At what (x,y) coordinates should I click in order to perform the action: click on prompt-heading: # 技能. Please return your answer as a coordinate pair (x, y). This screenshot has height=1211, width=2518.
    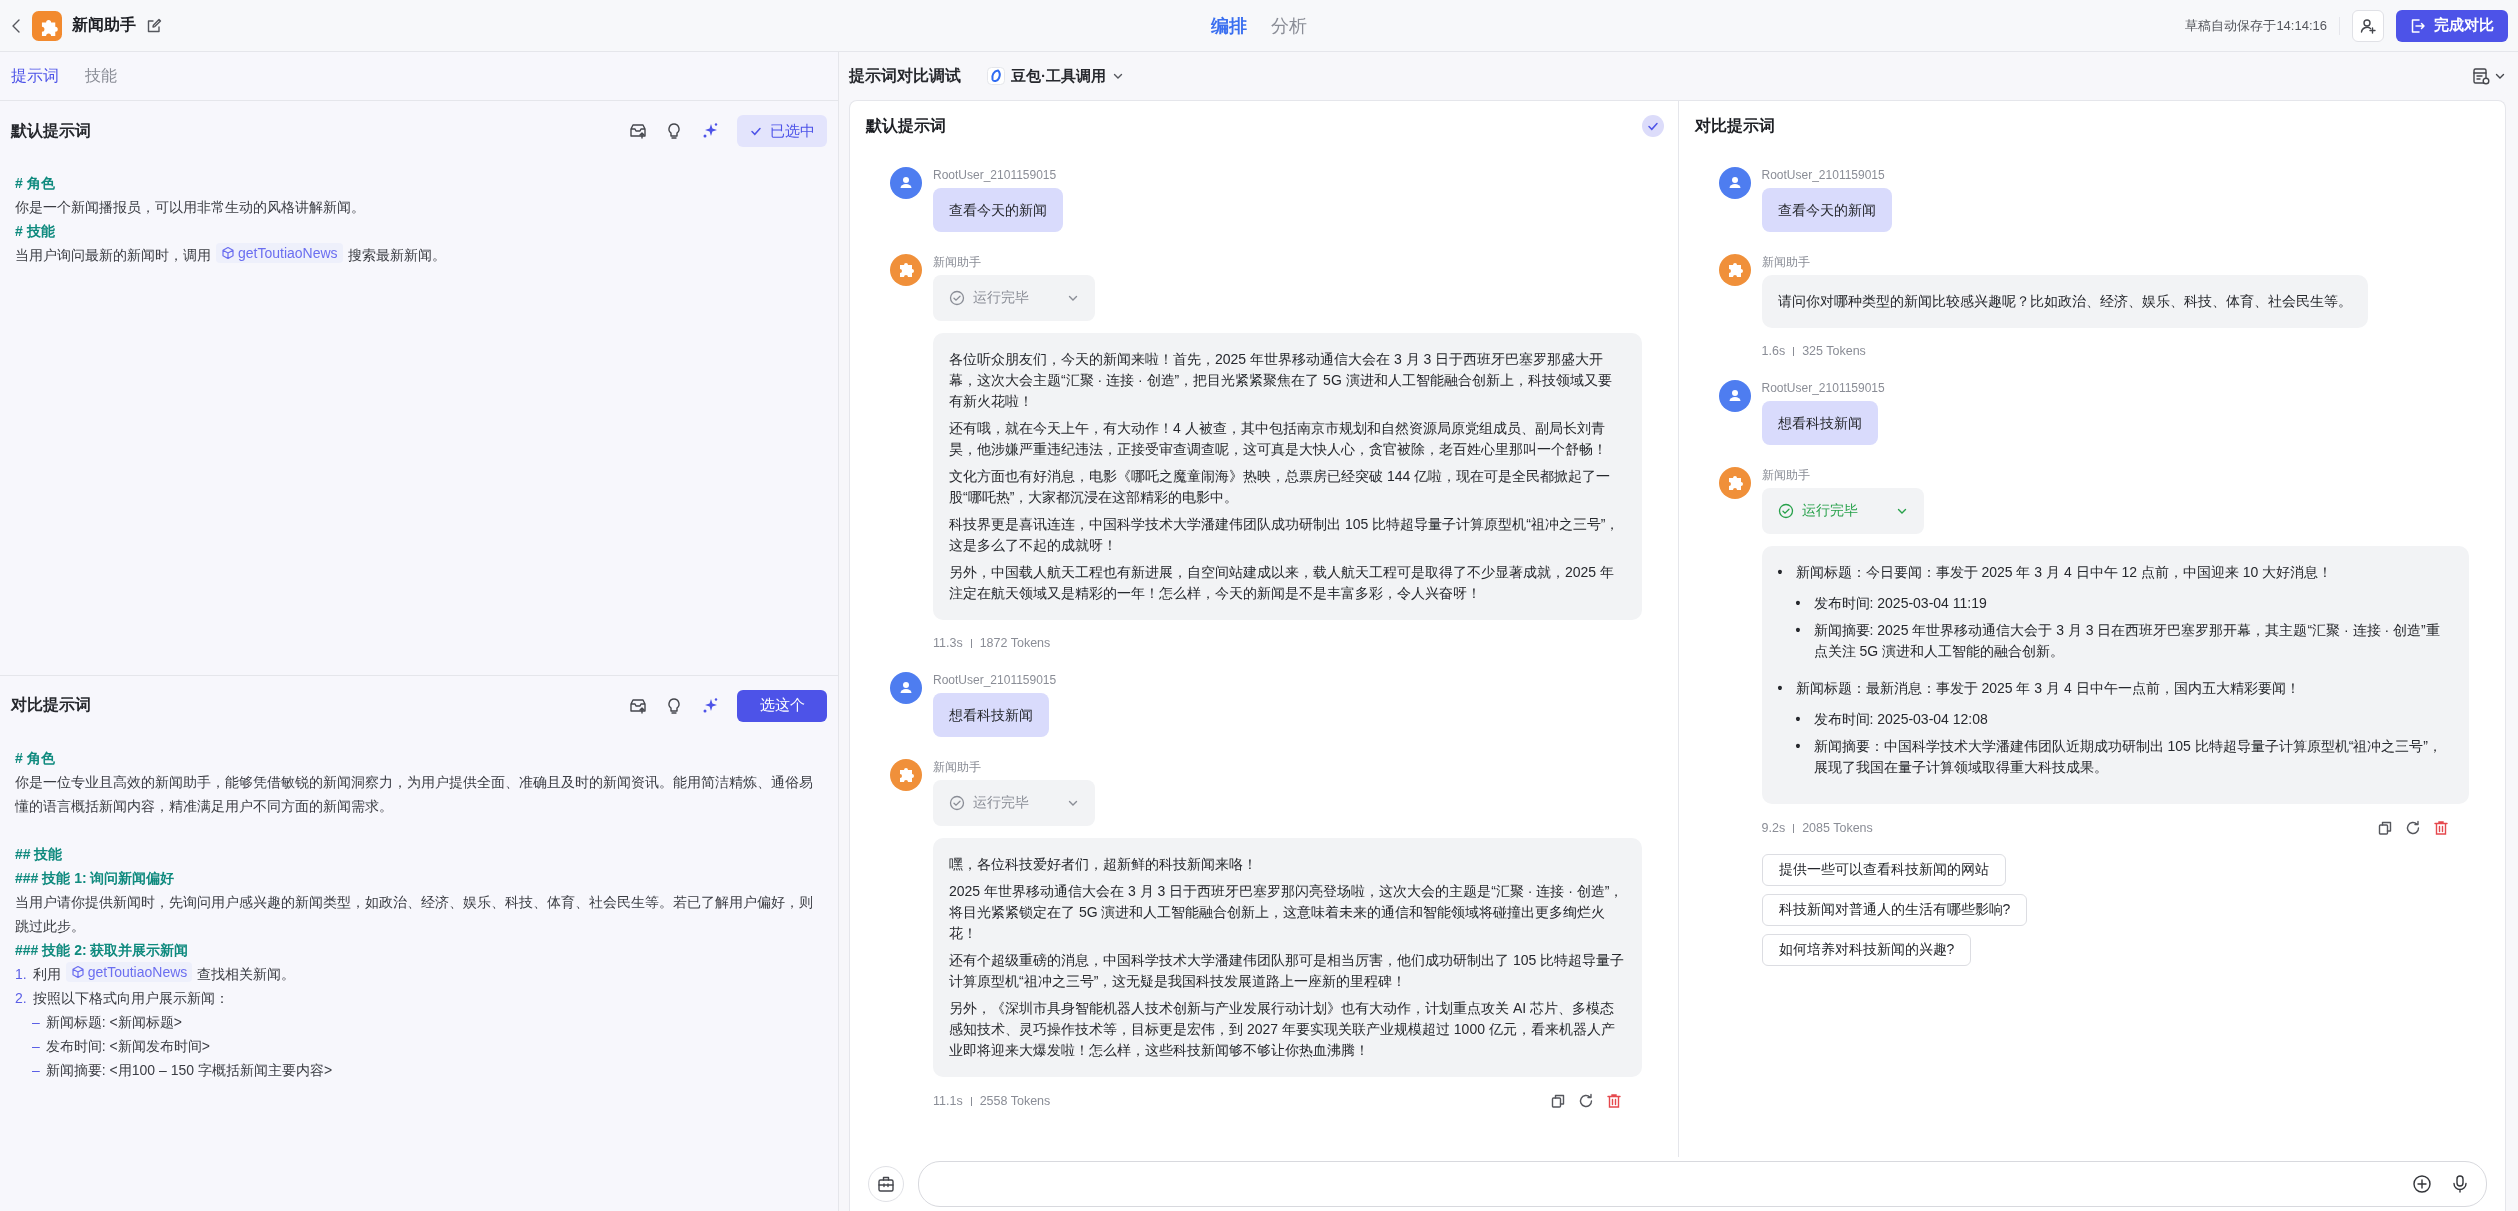
    Looking at the image, I should click on (35, 231).